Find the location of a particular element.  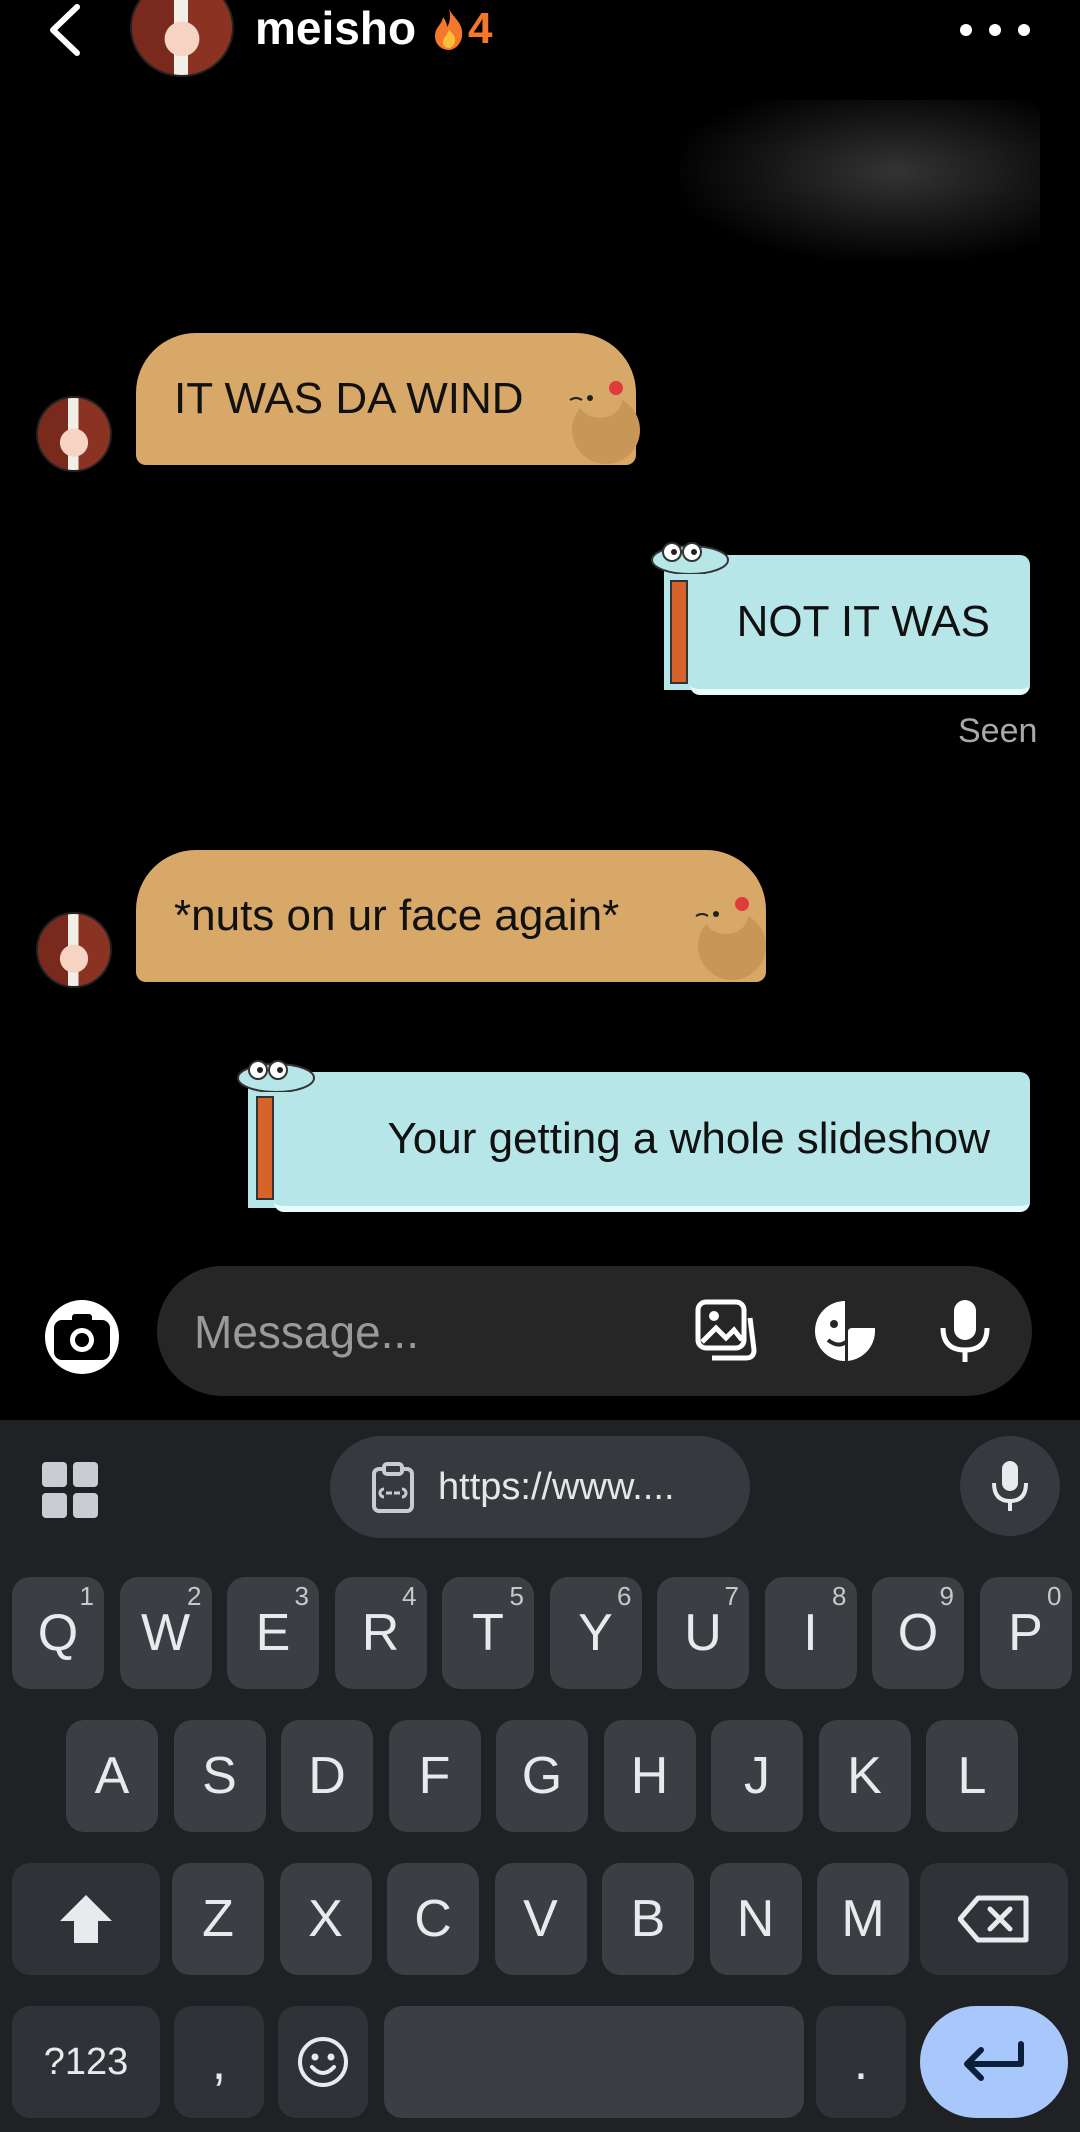

key-n: N is located at coordinates (755, 1919).